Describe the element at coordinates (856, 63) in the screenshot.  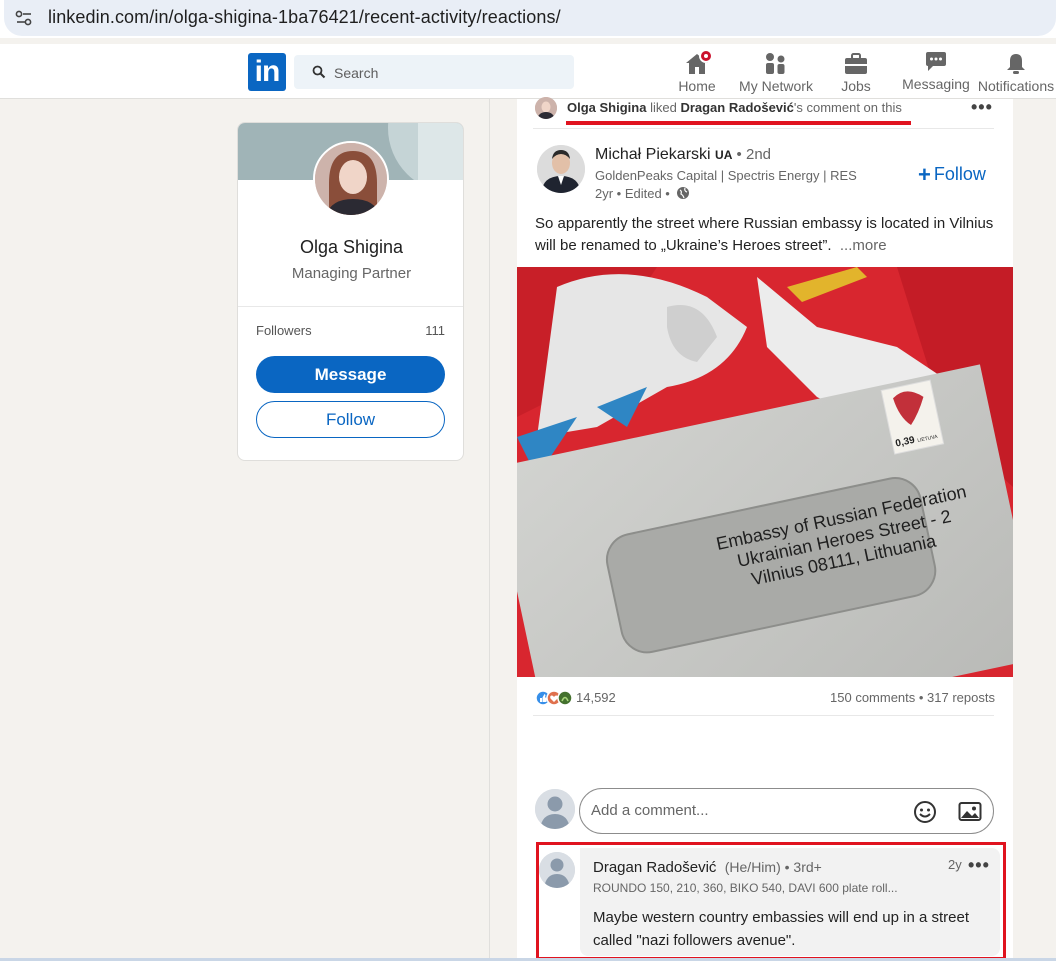
I see `briefcase-icon` at that location.